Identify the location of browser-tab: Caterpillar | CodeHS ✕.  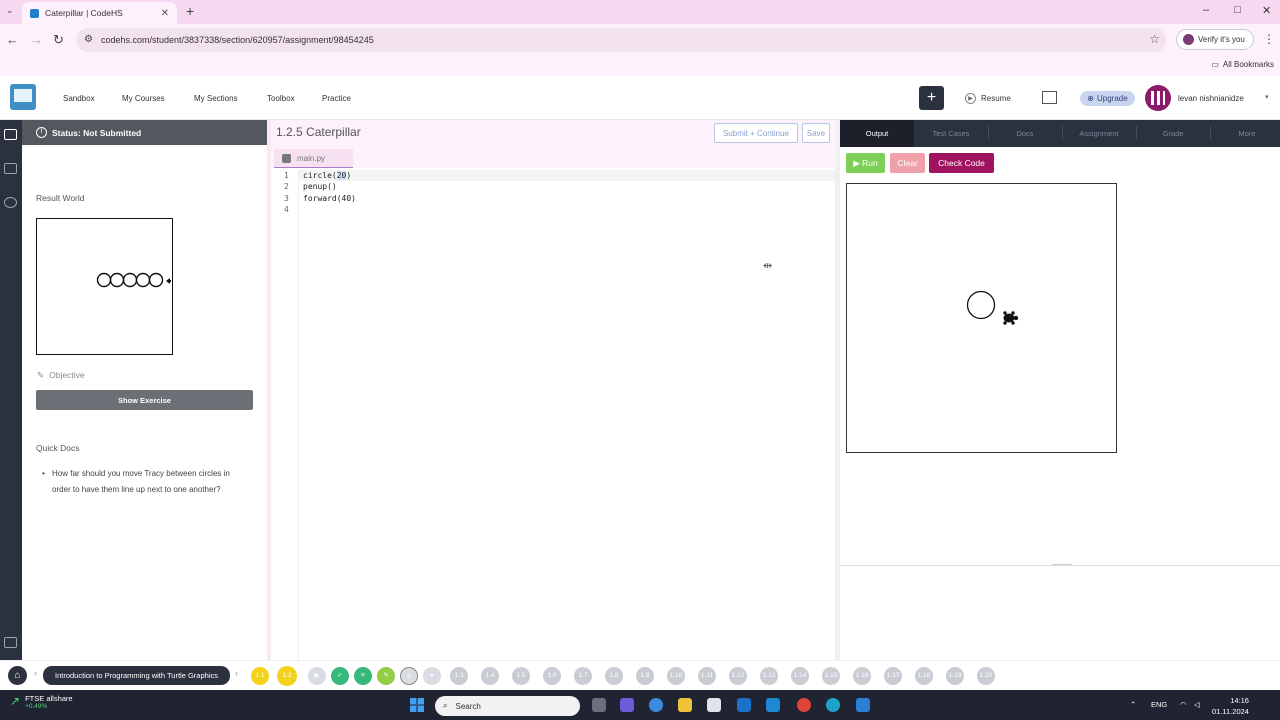
(99, 13).